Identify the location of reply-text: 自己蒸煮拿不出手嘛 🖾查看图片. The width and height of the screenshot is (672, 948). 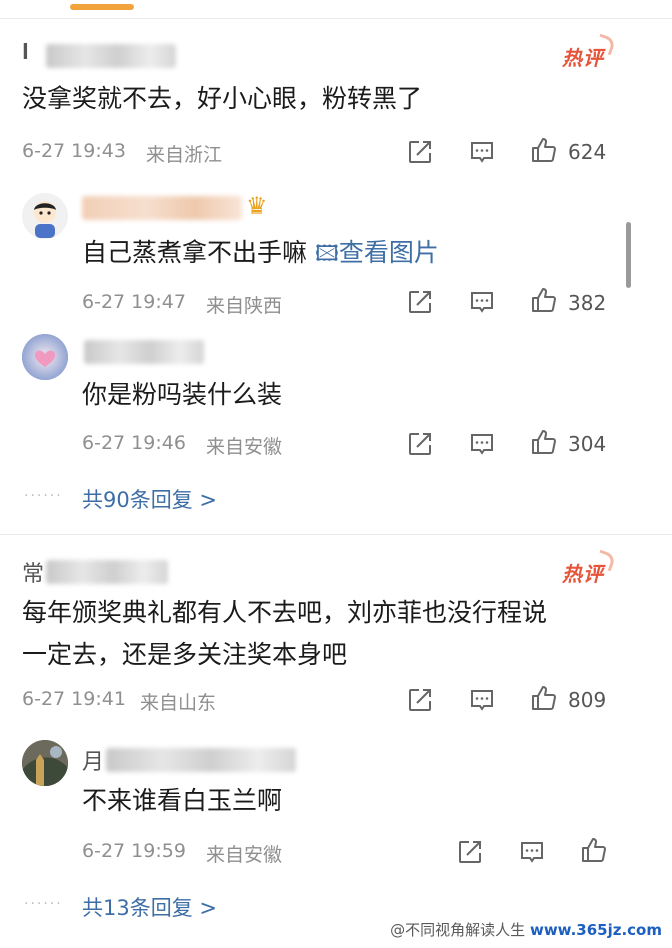
(260, 254).